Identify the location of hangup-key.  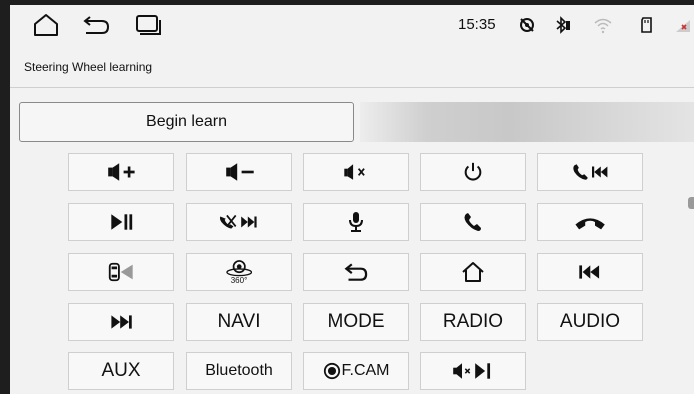
(590, 222).